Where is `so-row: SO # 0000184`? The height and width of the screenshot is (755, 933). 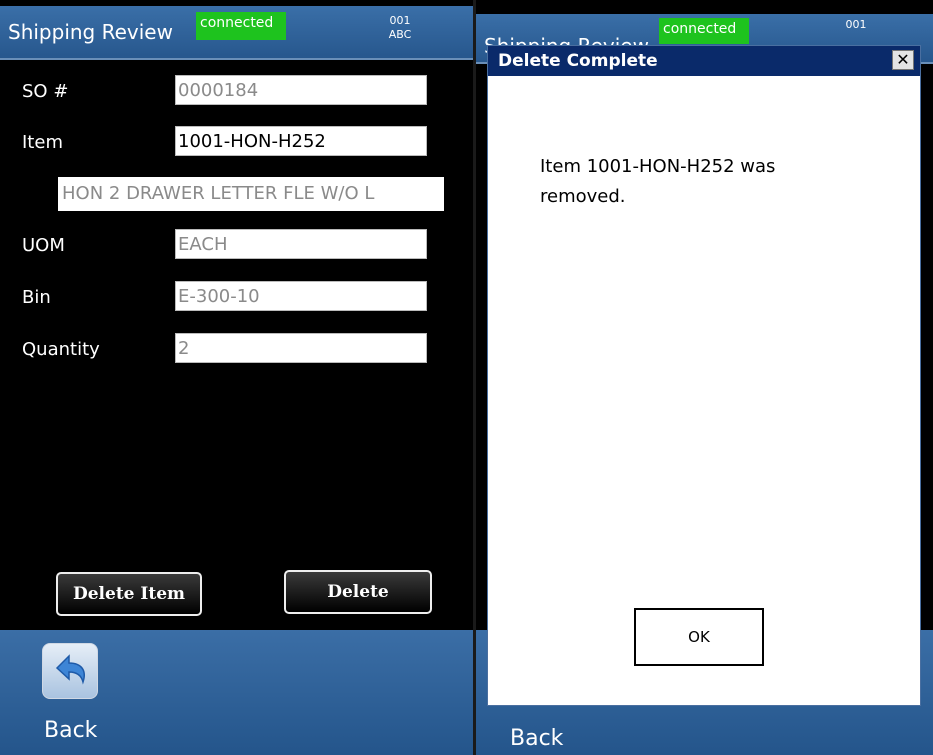
so-row: SO # 0000184 is located at coordinates (236, 92).